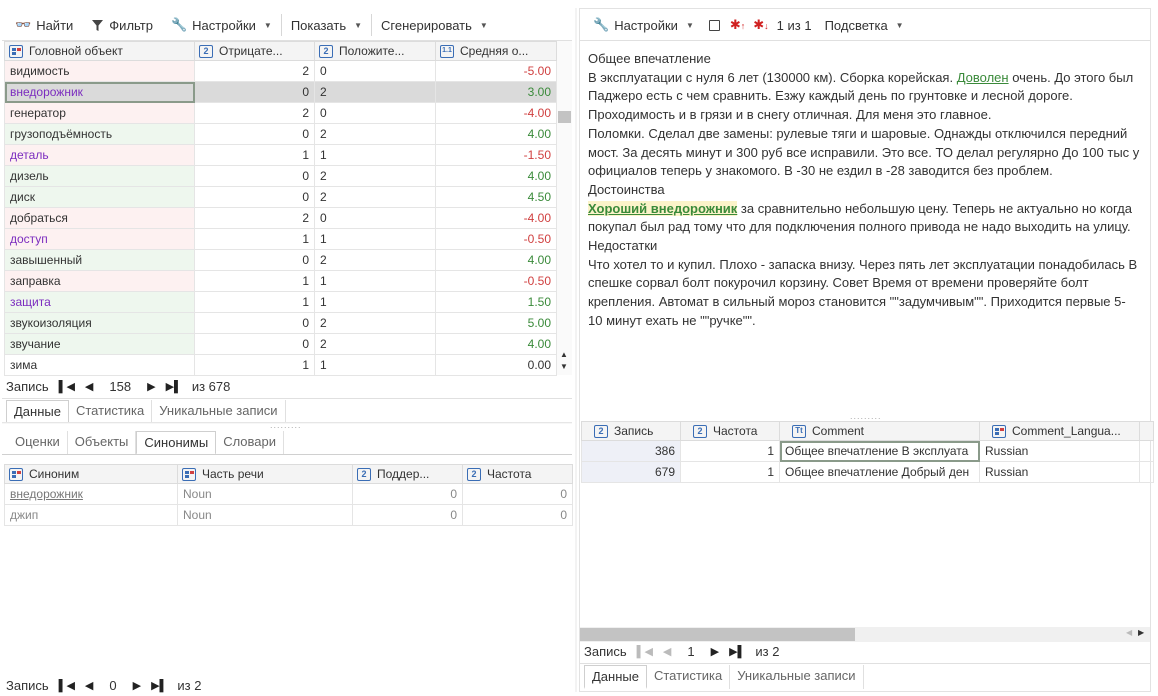 This screenshot has height=696, width=1158. What do you see at coordinates (564, 208) in the screenshot?
I see `left-grid-scrollbar: ▲ ▼` at bounding box center [564, 208].